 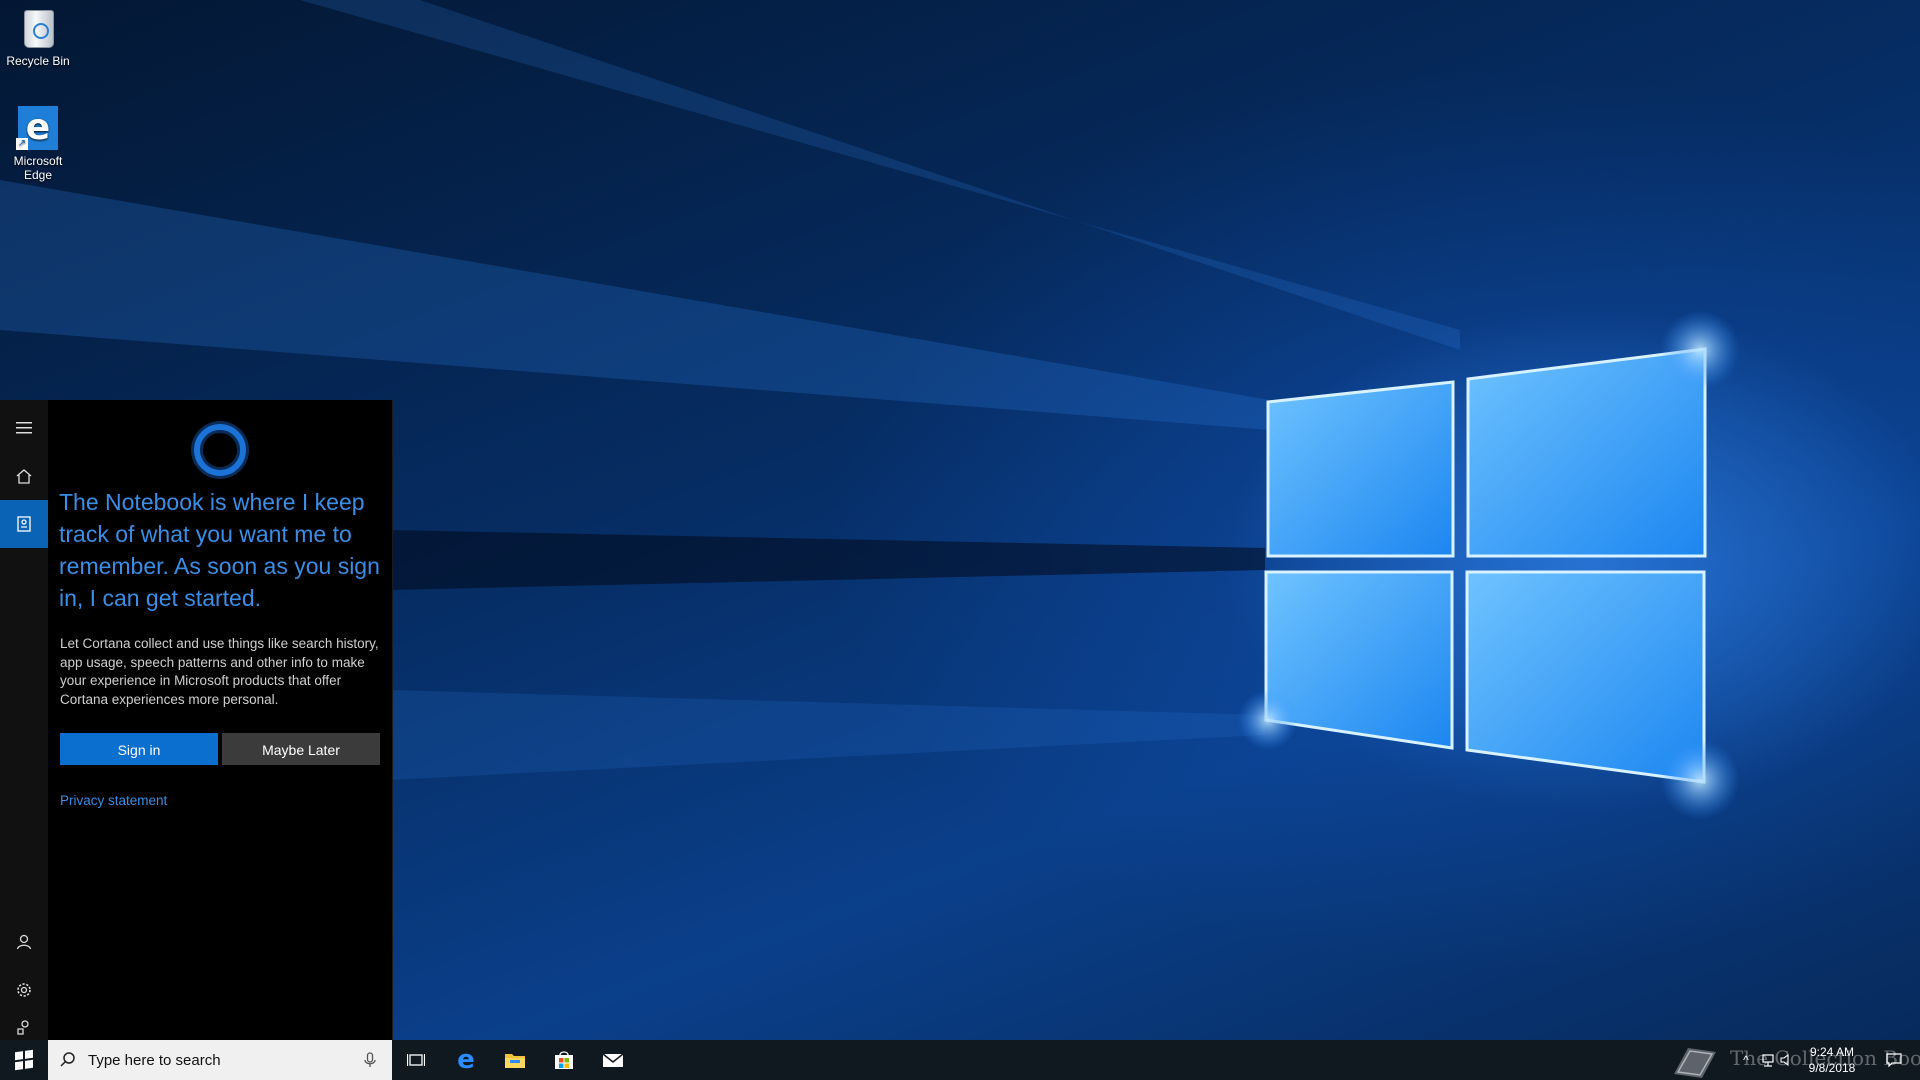 What do you see at coordinates (22, 144) in the screenshot?
I see `shortcut-arrow-icon: ↗` at bounding box center [22, 144].